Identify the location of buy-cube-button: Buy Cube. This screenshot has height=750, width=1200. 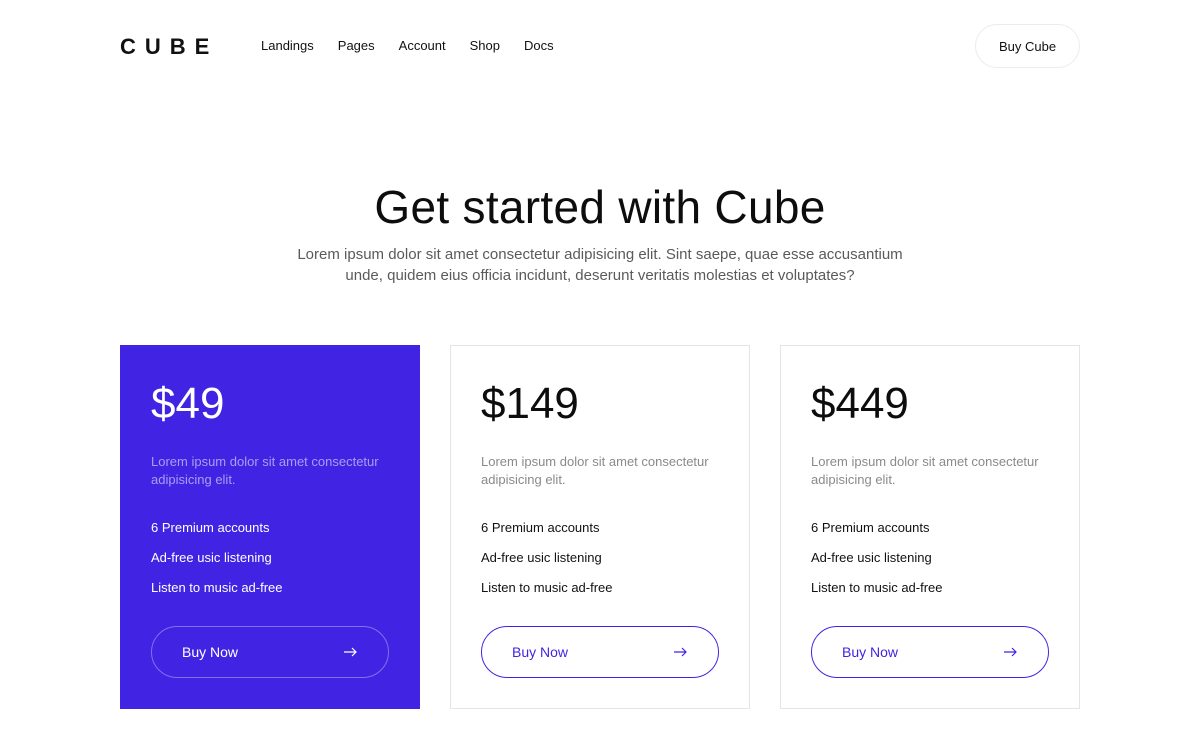
(1027, 46).